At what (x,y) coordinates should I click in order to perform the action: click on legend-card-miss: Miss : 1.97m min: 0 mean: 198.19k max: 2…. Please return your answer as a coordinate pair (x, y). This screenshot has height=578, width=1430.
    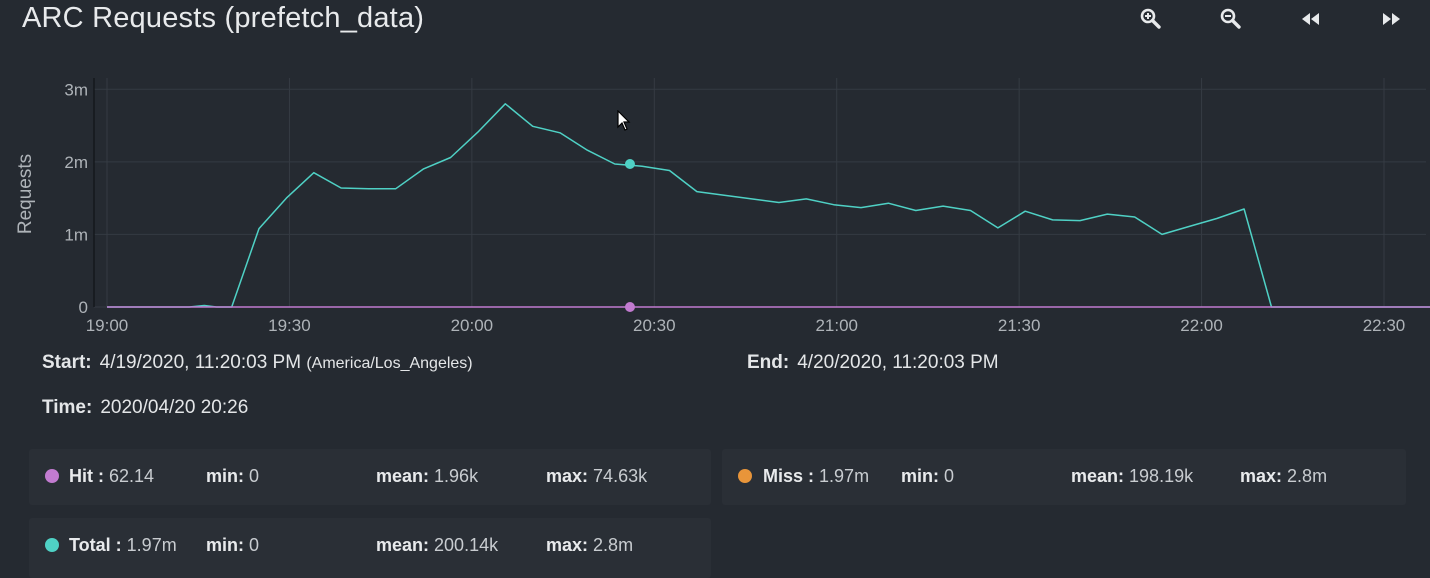
    Looking at the image, I should click on (1064, 477).